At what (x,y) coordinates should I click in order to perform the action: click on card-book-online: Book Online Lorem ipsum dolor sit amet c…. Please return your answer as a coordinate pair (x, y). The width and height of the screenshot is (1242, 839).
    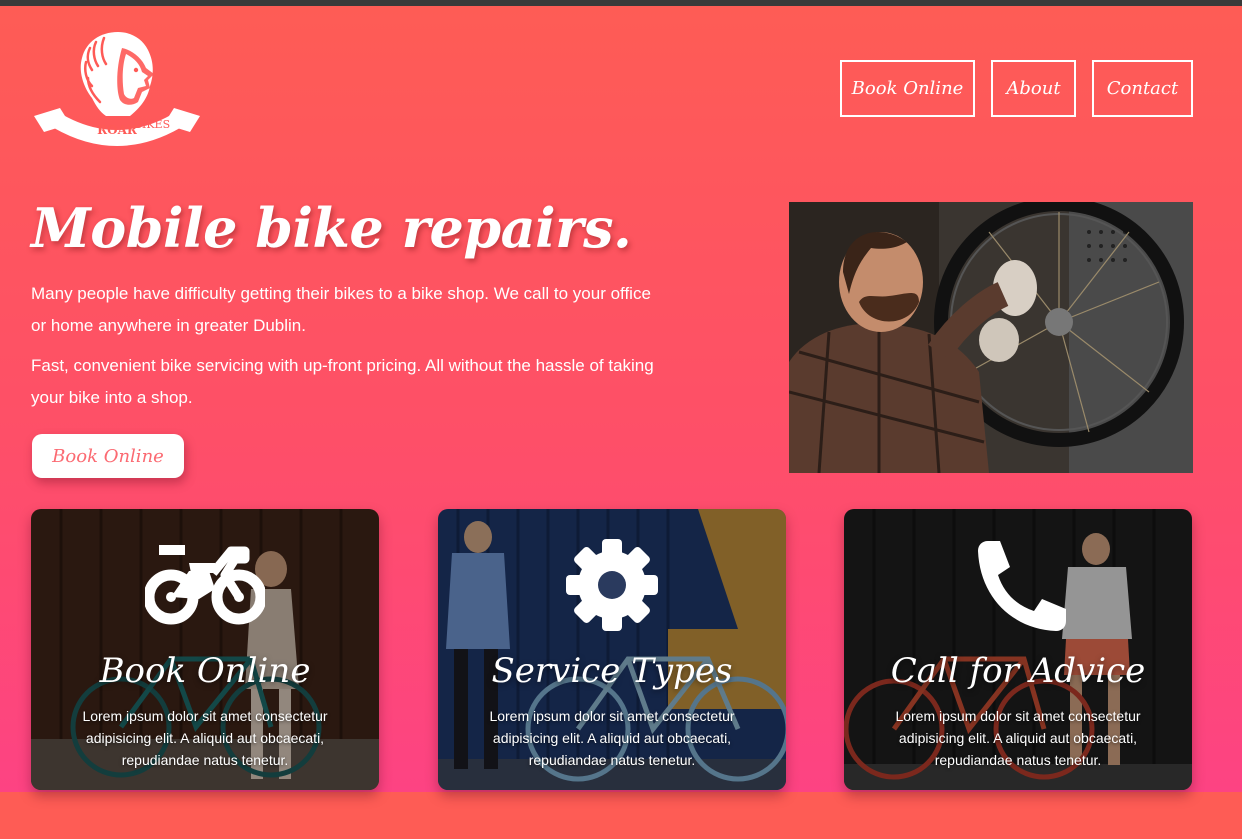
    Looking at the image, I should click on (205, 649).